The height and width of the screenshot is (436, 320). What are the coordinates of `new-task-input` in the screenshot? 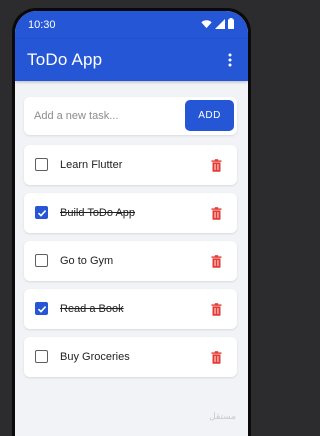 It's located at (104, 116).